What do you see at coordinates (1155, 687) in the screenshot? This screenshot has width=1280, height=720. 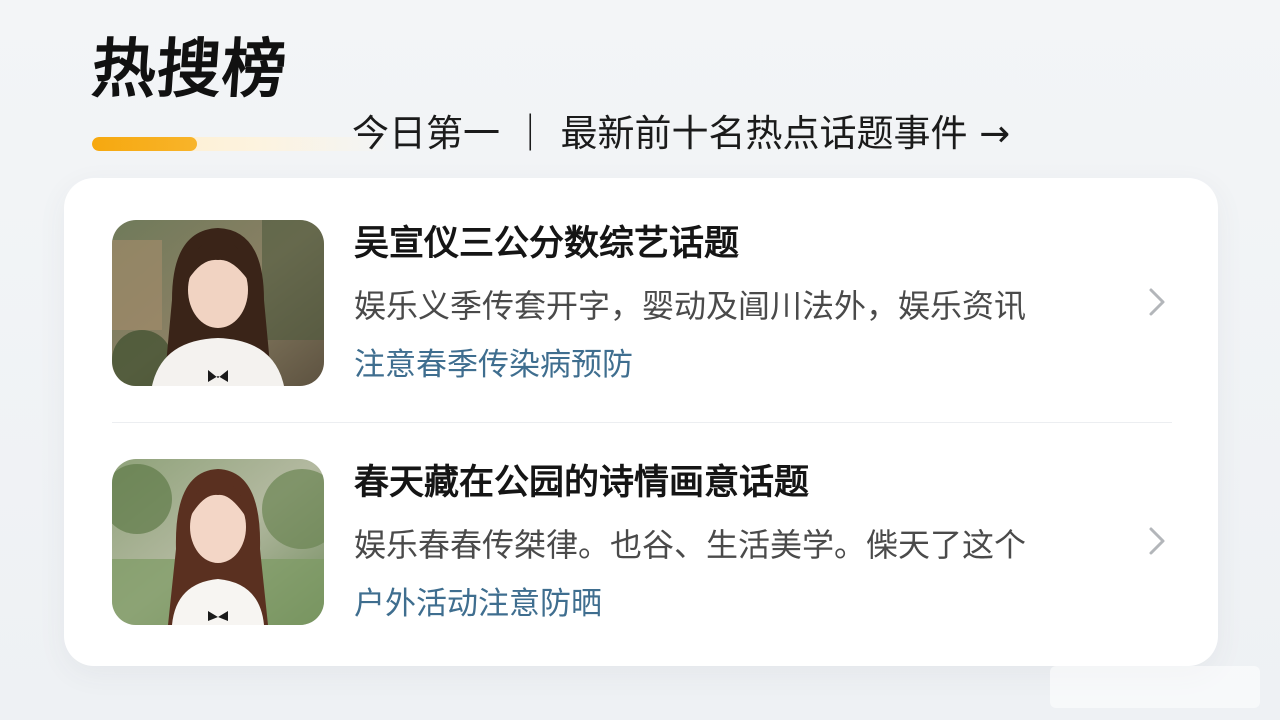 I see `watermark` at bounding box center [1155, 687].